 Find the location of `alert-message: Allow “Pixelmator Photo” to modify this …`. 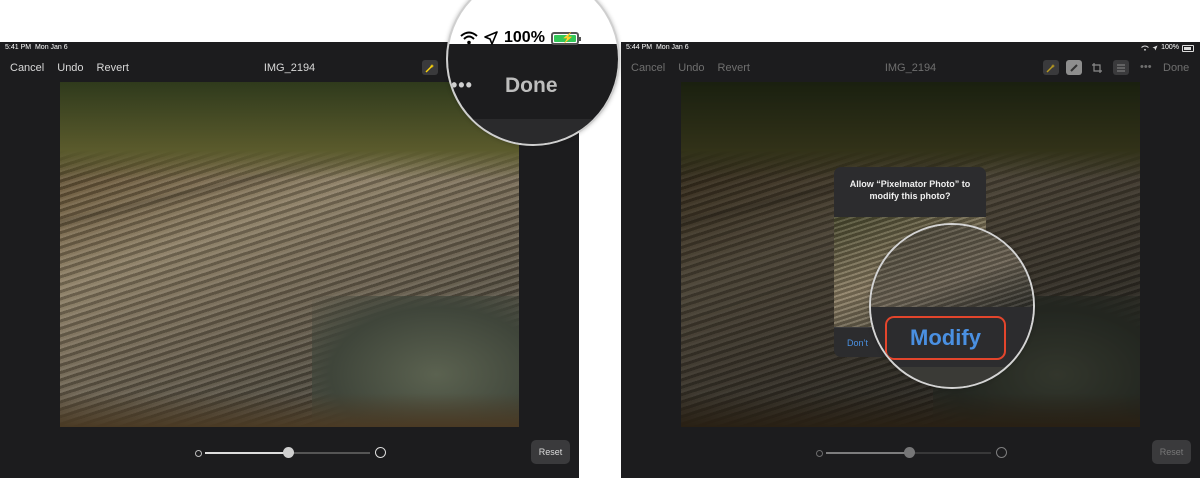

alert-message: Allow “Pixelmator Photo” to modify this … is located at coordinates (910, 190).